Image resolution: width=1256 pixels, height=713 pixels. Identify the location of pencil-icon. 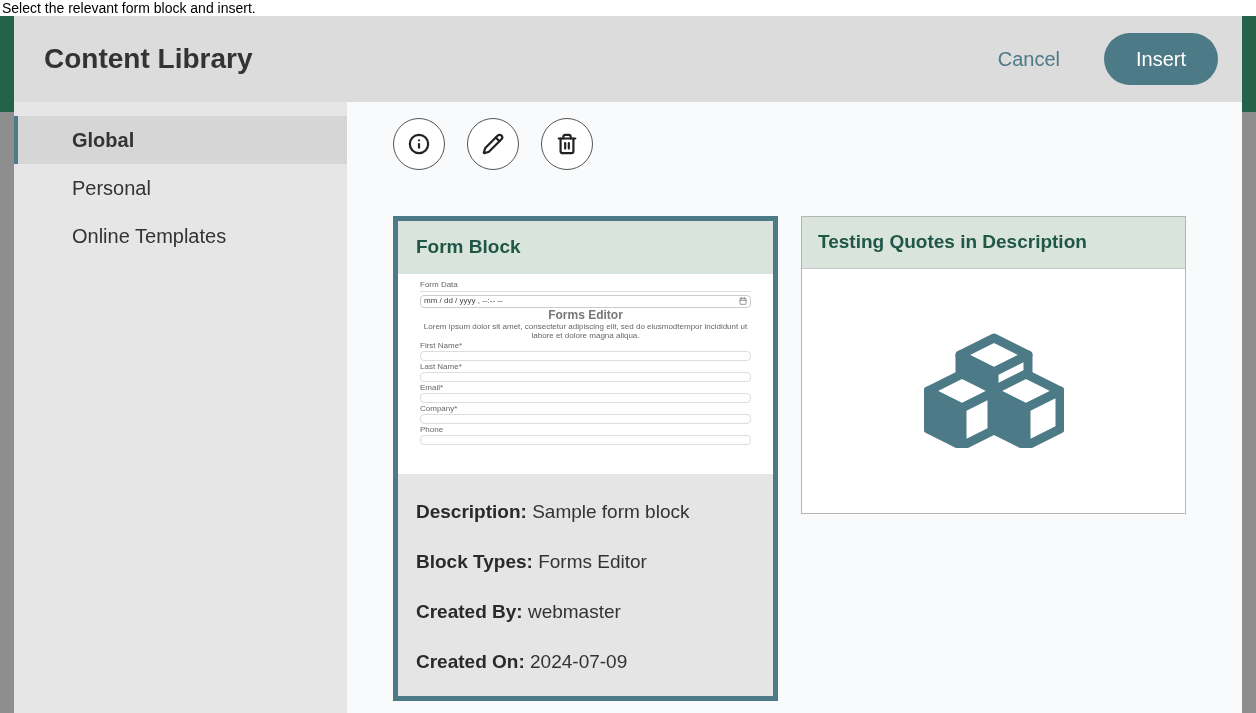
(493, 144).